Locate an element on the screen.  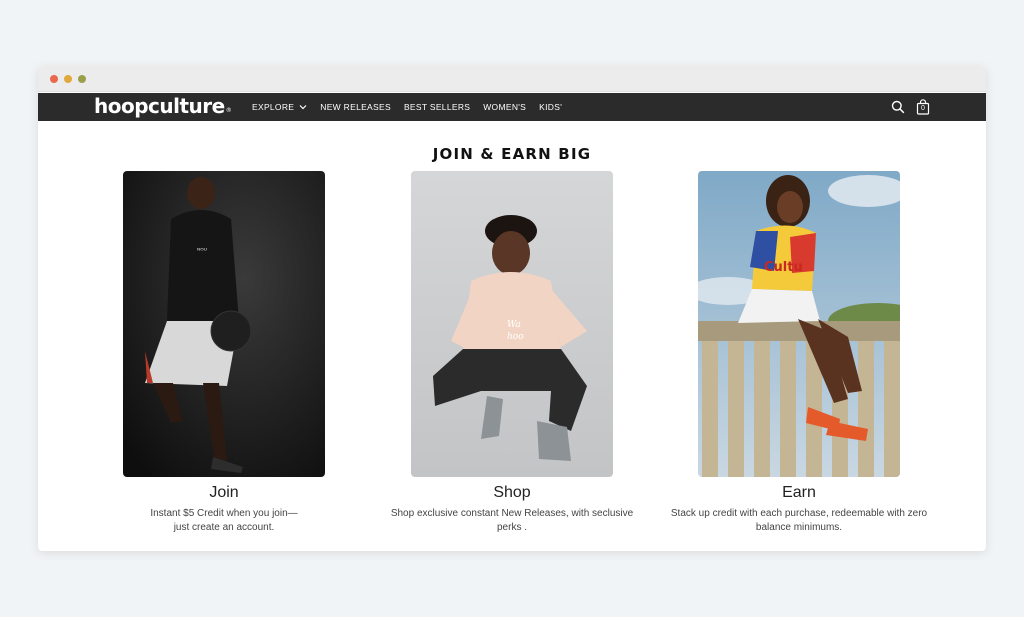
svg-text: Wa is located at coordinates (514, 325).